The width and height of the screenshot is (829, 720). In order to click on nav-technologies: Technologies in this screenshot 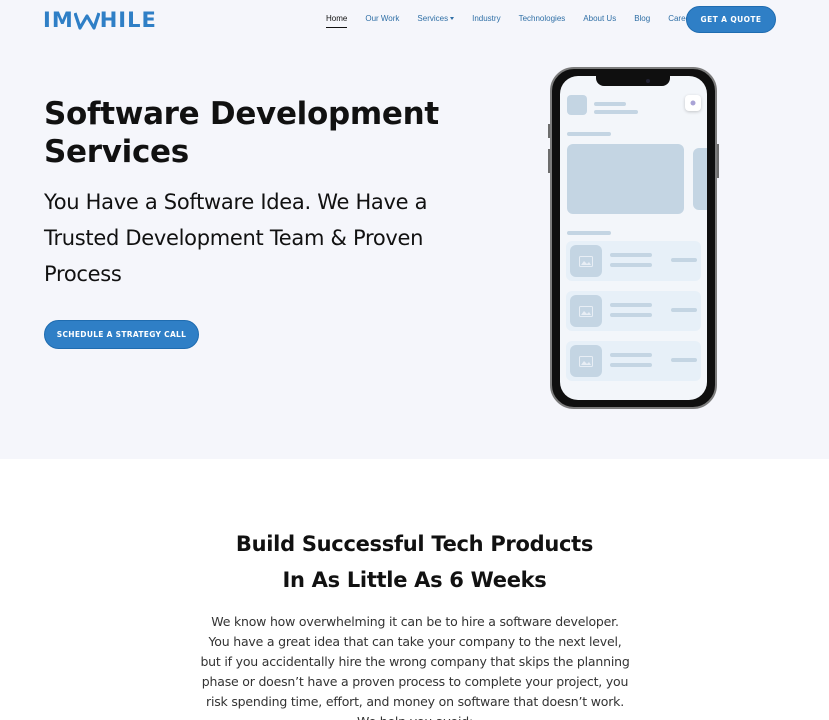, I will do `click(542, 18)`.